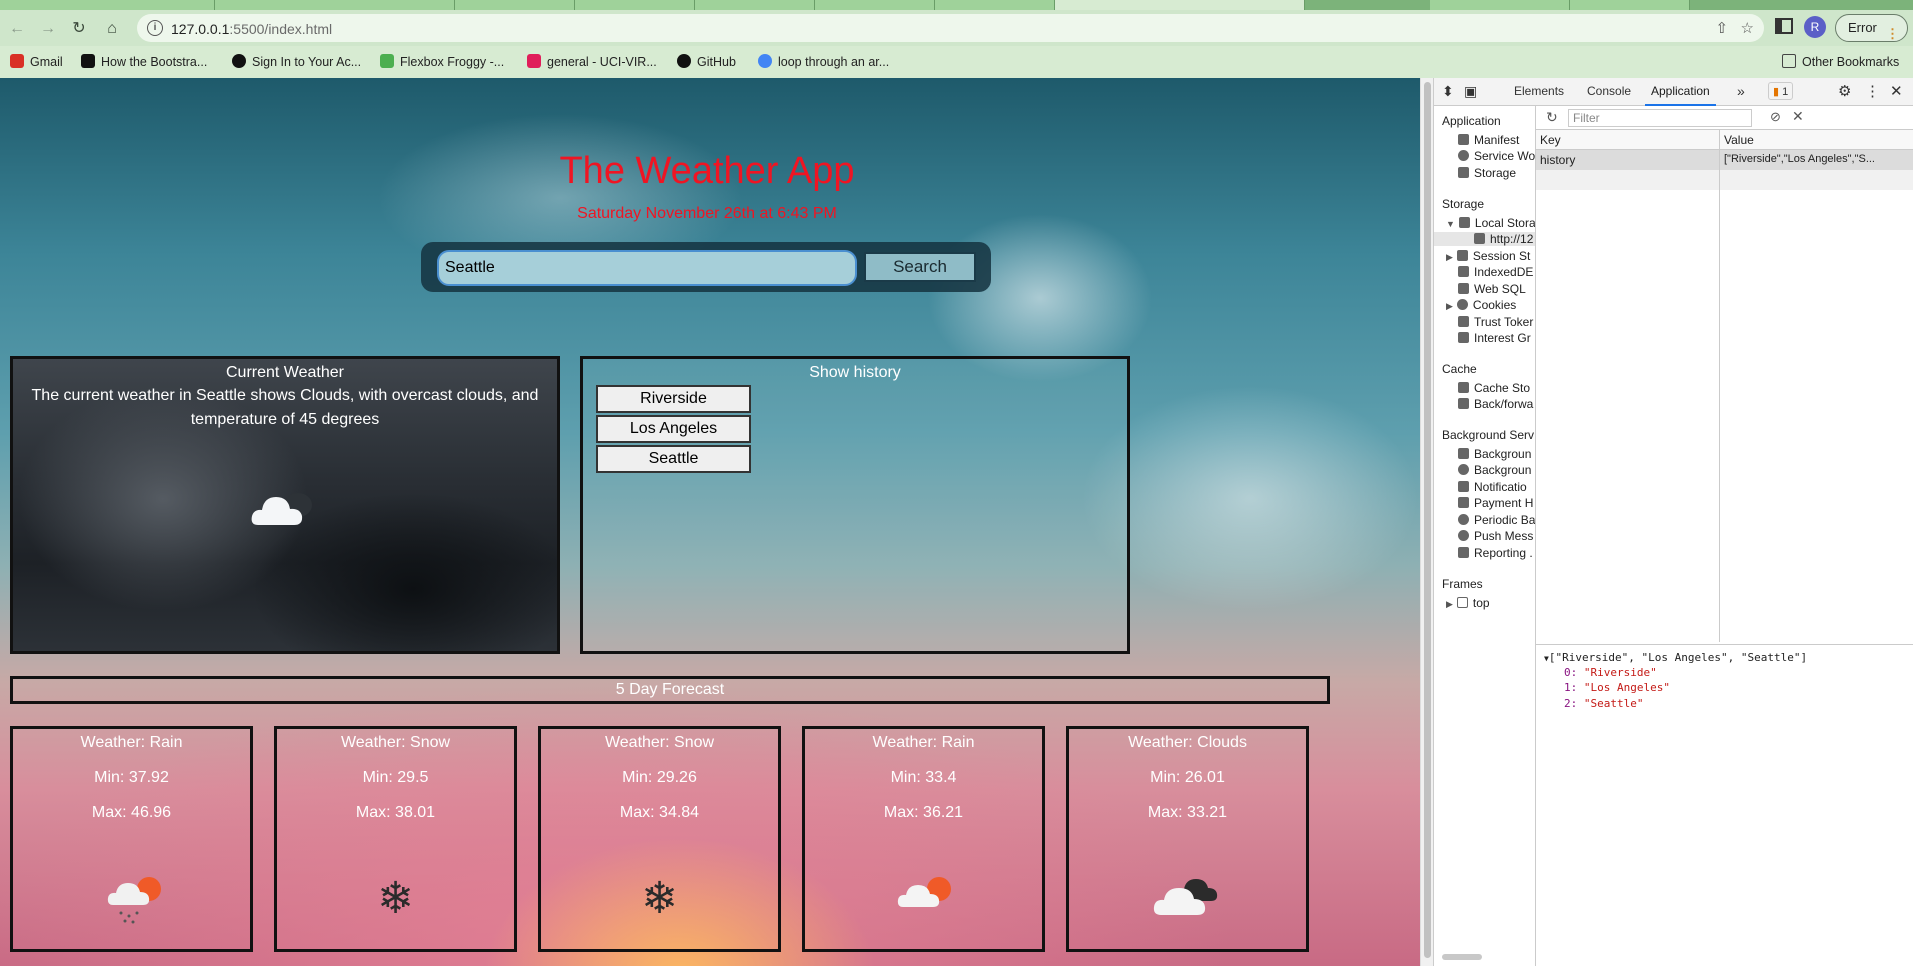 This screenshot has height=966, width=1913. What do you see at coordinates (1495, 404) in the screenshot?
I see `sidebar-item-back-forward-cache: Back/forwa` at bounding box center [1495, 404].